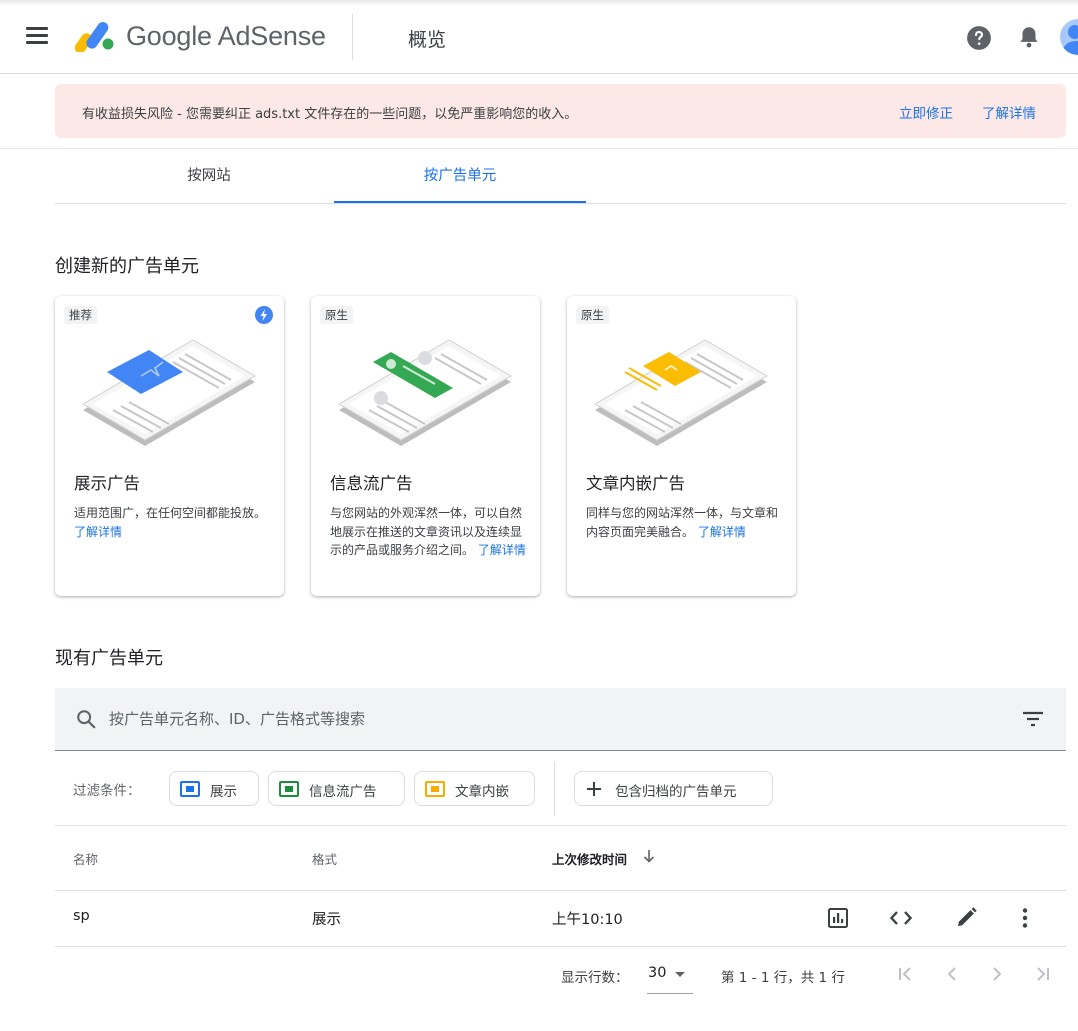 Image resolution: width=1078 pixels, height=1031 pixels. What do you see at coordinates (589, 858) in the screenshot?
I see `column-header-last-modified: 上次修改时间` at bounding box center [589, 858].